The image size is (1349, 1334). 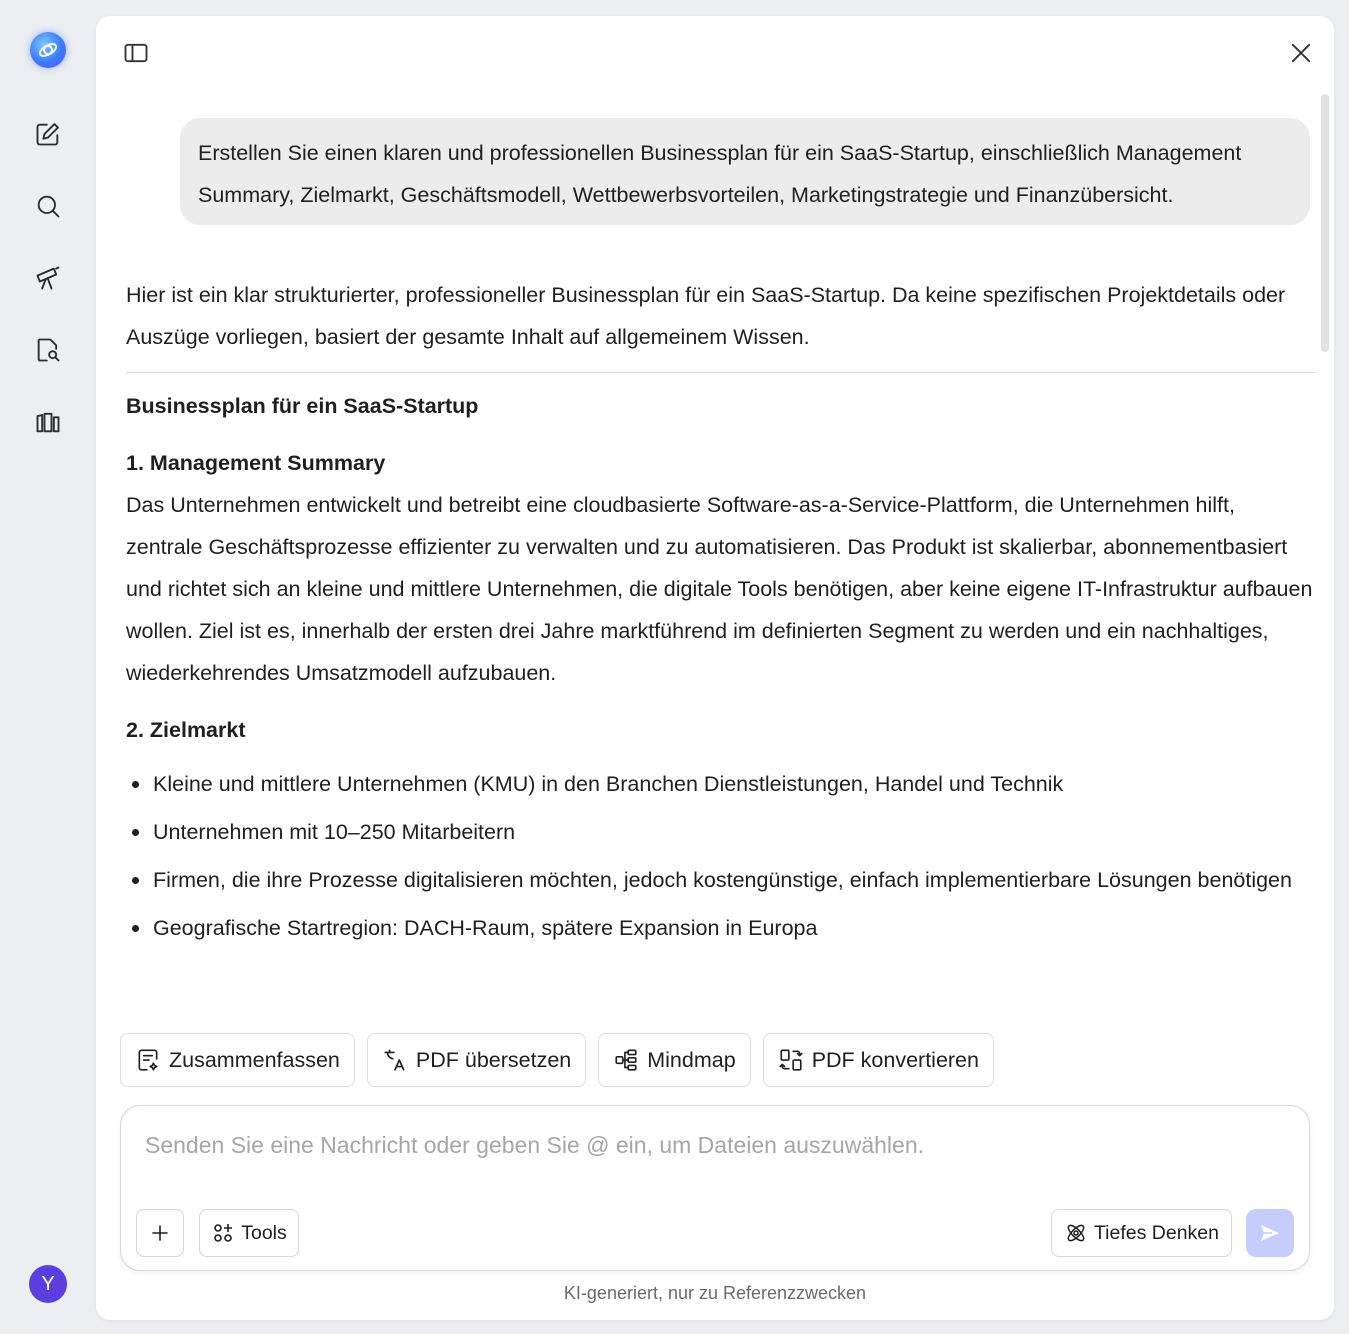 I want to click on avatar: Y, so click(x=48, y=1284).